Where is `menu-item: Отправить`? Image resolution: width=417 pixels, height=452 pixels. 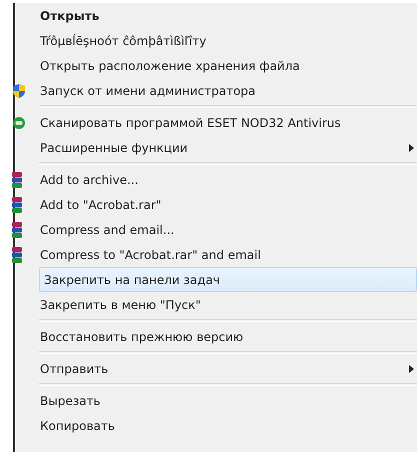 menu-item: Отправить is located at coordinates (216, 368).